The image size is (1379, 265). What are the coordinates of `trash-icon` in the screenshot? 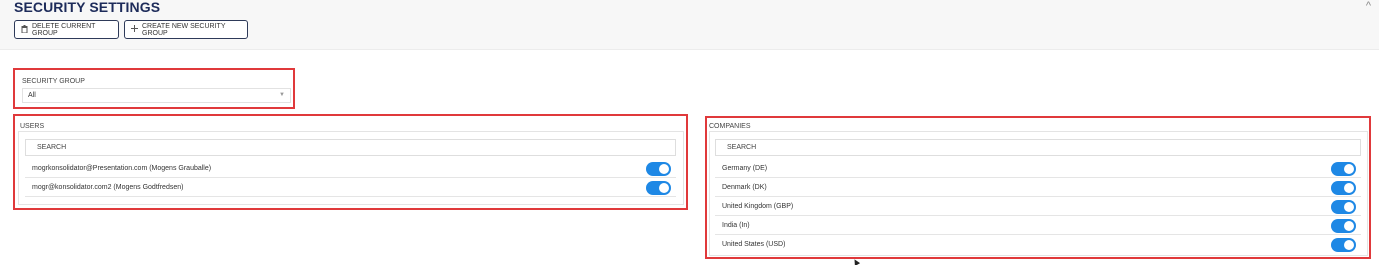 It's located at (24, 29).